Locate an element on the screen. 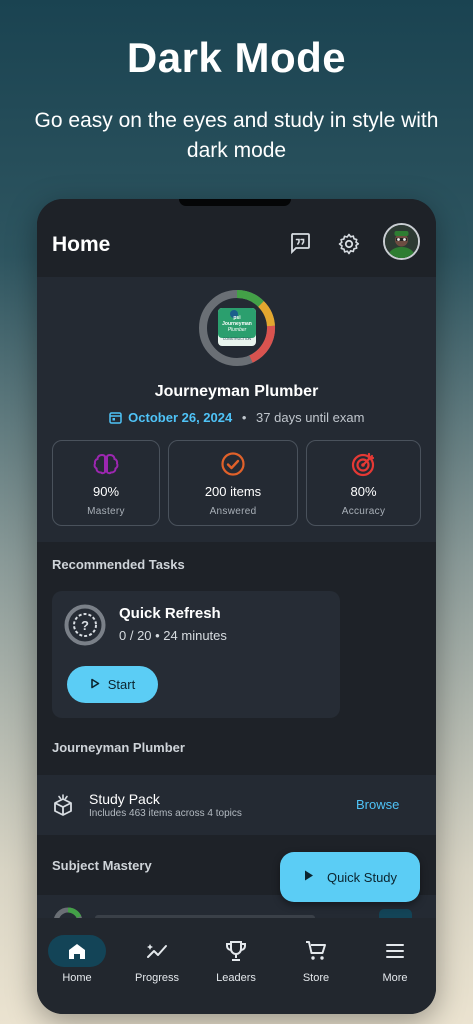 This screenshot has width=473, height=1024. avatar is located at coordinates (401, 241).